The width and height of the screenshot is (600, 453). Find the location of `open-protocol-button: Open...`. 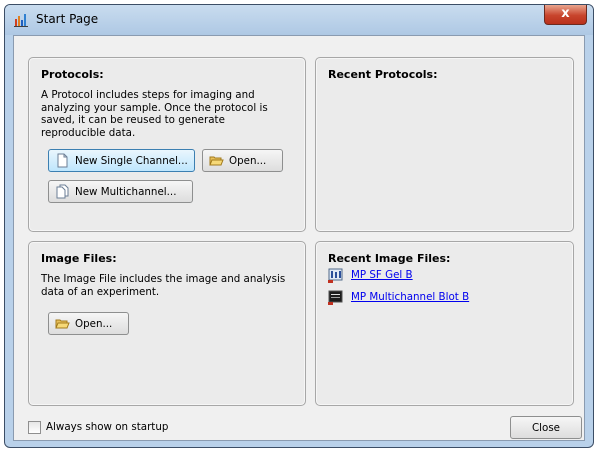

open-protocol-button: Open... is located at coordinates (242, 160).